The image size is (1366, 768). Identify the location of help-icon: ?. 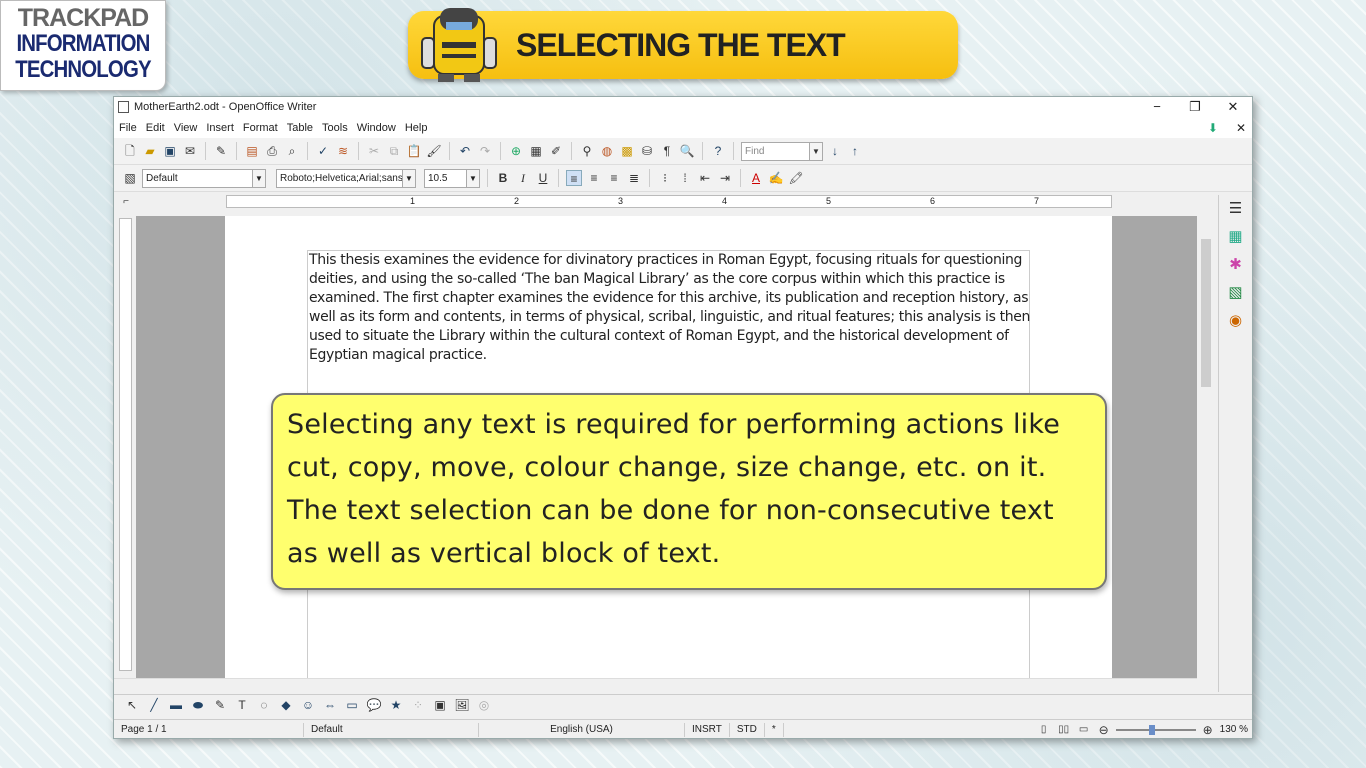
(718, 151).